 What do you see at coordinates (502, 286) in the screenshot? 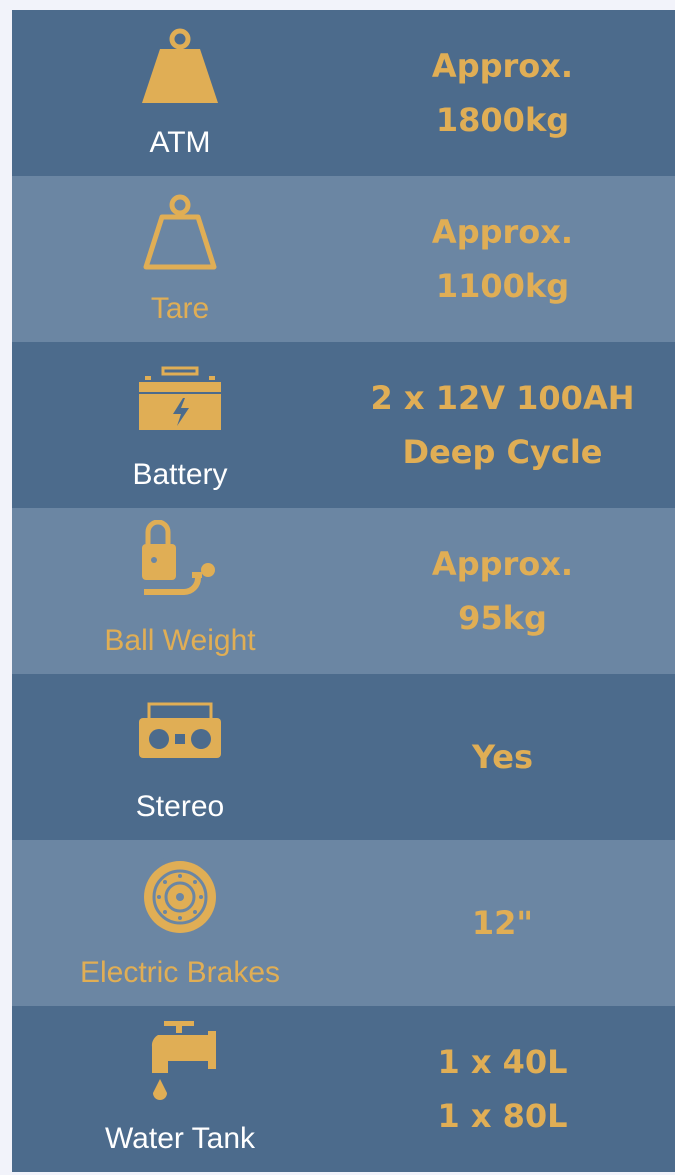
I see `spec-value-line: 1100kg` at bounding box center [502, 286].